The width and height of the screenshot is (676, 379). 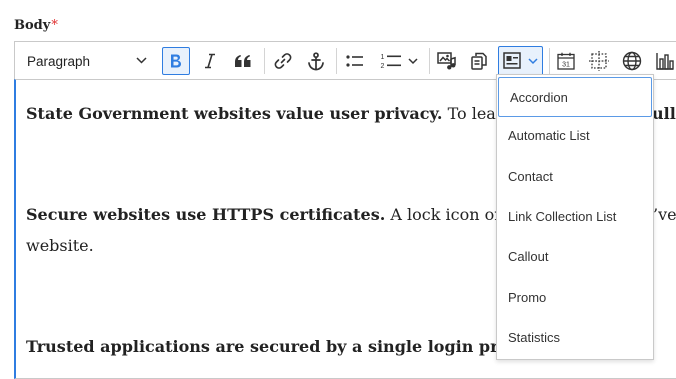 I want to click on quote-icon, so click(x=243, y=61).